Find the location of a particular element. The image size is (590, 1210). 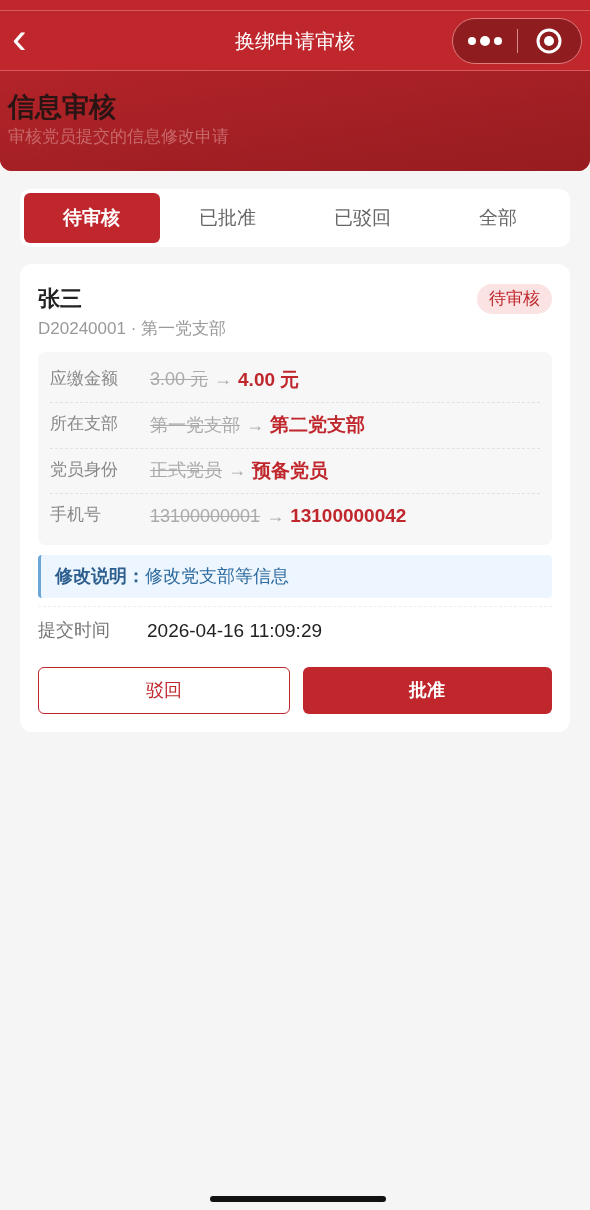

field-label: 党员身份 is located at coordinates (84, 469).